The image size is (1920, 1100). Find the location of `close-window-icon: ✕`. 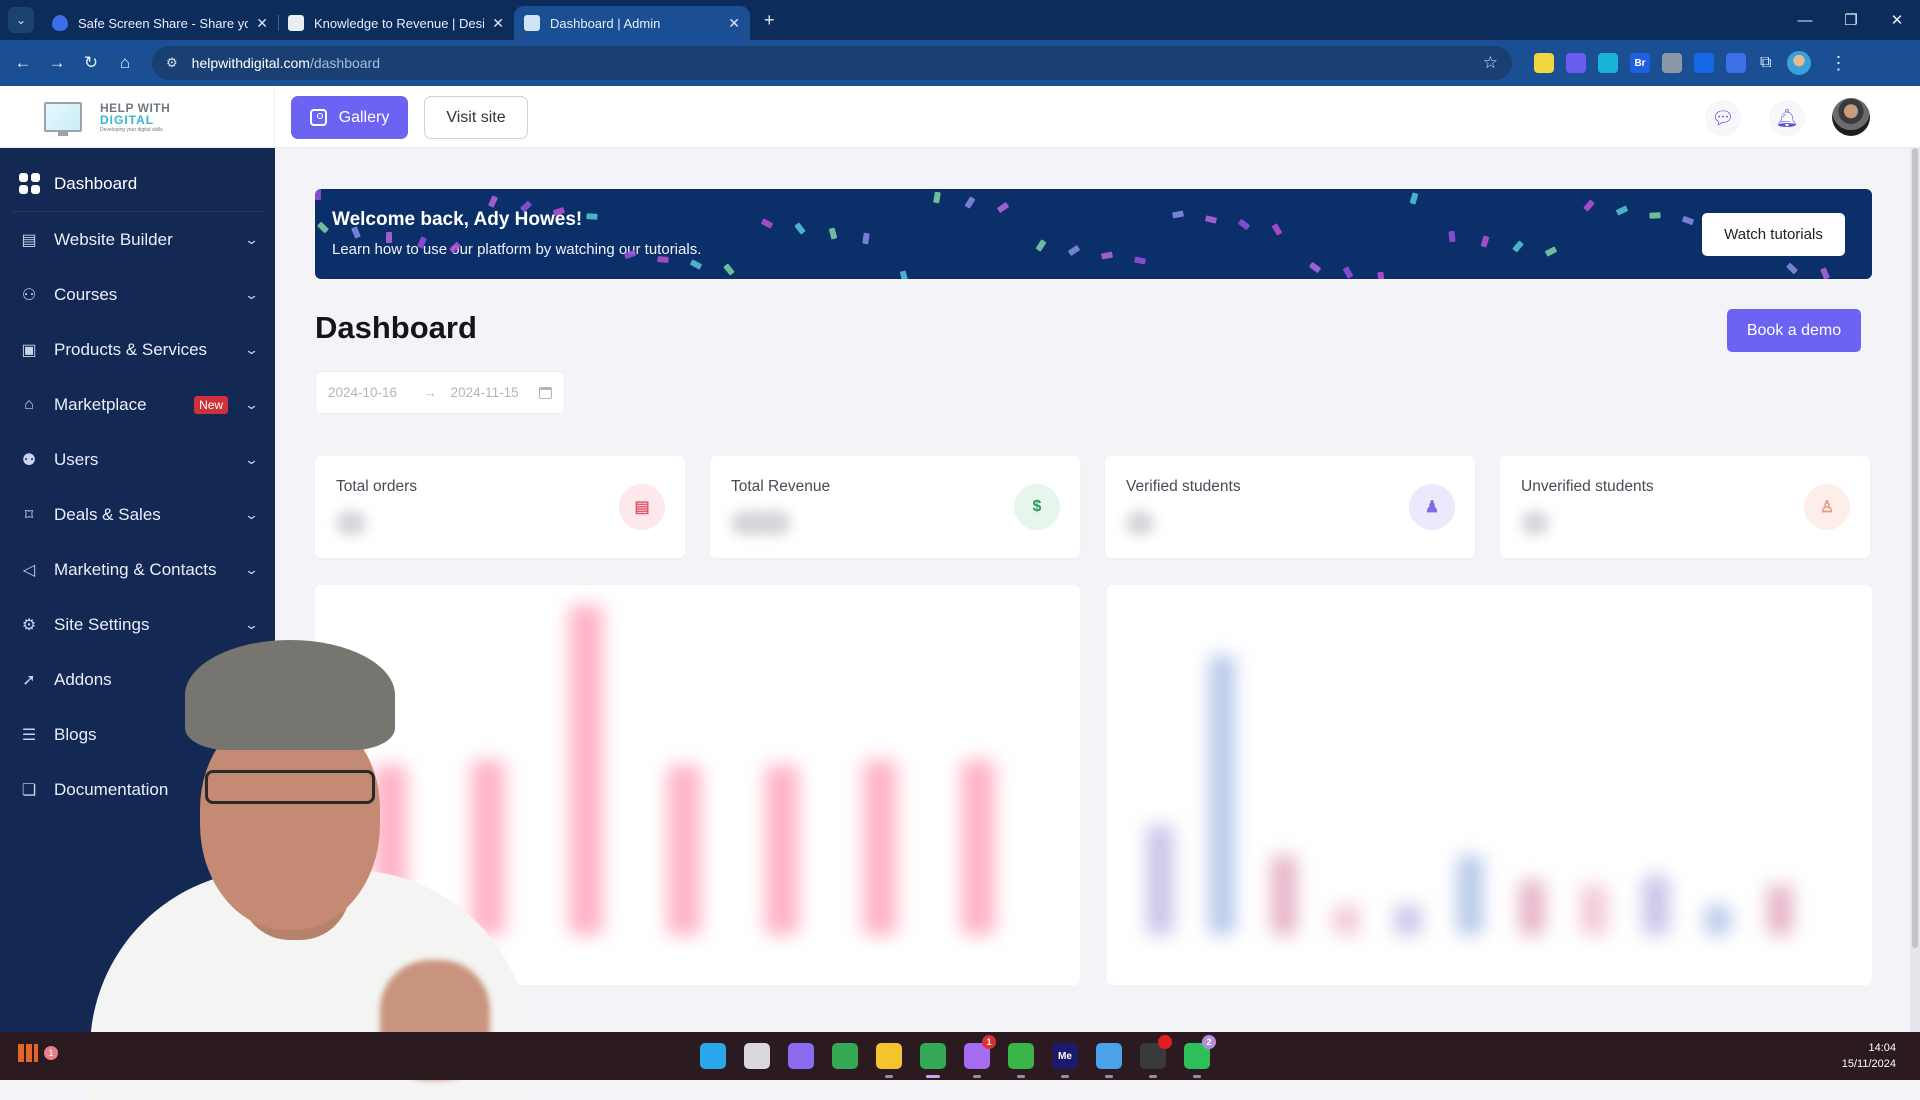

close-window-icon: ✕ is located at coordinates (1897, 20).